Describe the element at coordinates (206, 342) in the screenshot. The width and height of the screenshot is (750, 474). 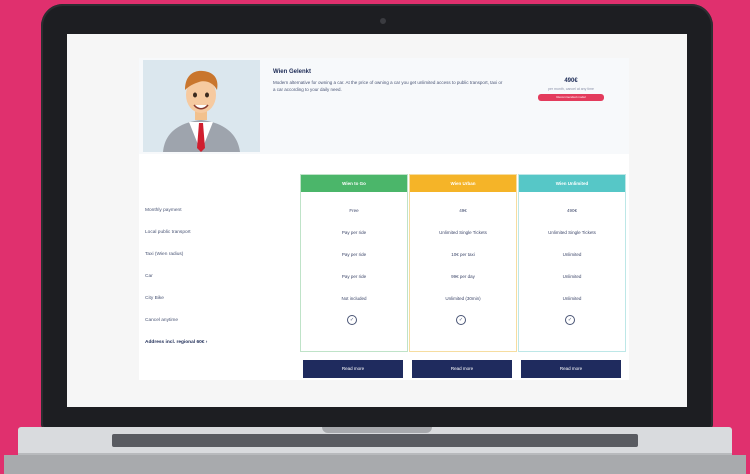
I see `chevron-right-icon: ›` at that location.